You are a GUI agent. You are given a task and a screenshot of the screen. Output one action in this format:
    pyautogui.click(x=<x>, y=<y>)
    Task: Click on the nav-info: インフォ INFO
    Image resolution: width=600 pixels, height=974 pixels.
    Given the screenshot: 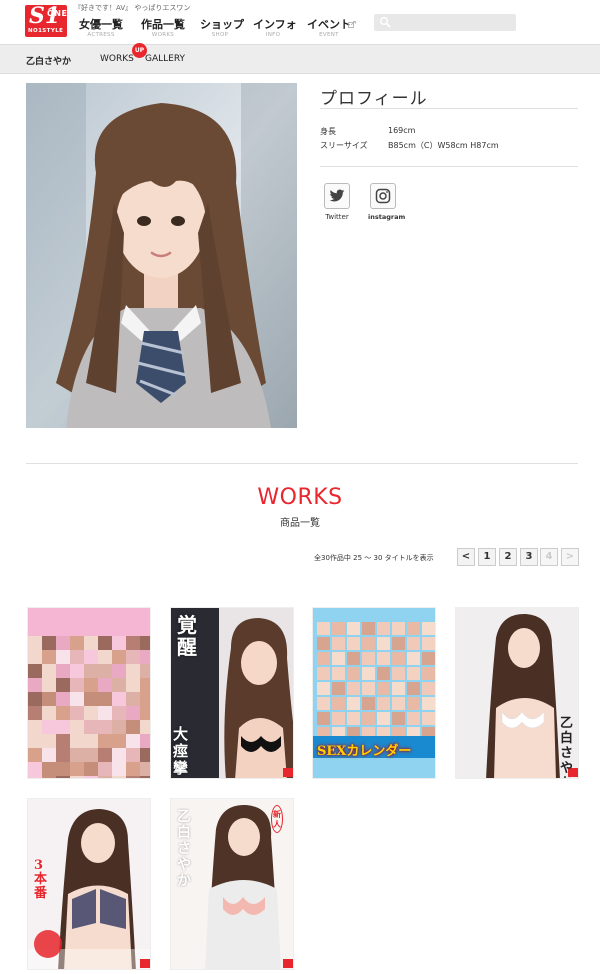 What is the action you would take?
    pyautogui.click(x=275, y=28)
    